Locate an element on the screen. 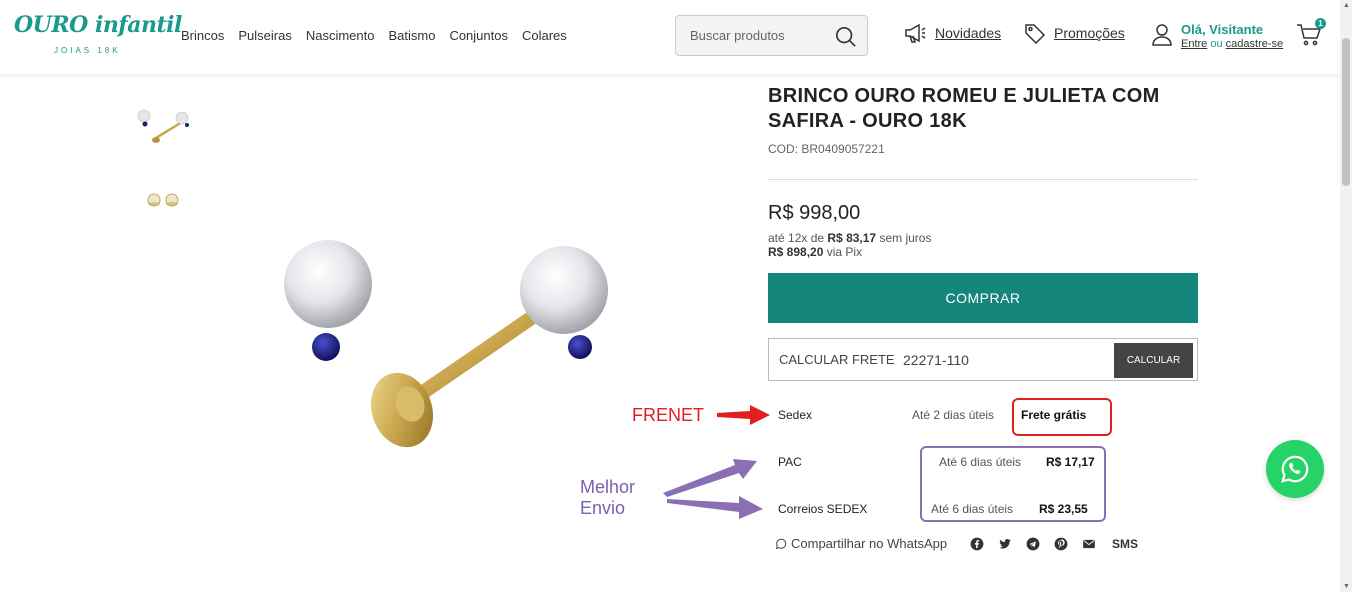 This screenshot has height=592, width=1352. whatsapp-float-button is located at coordinates (1295, 469).